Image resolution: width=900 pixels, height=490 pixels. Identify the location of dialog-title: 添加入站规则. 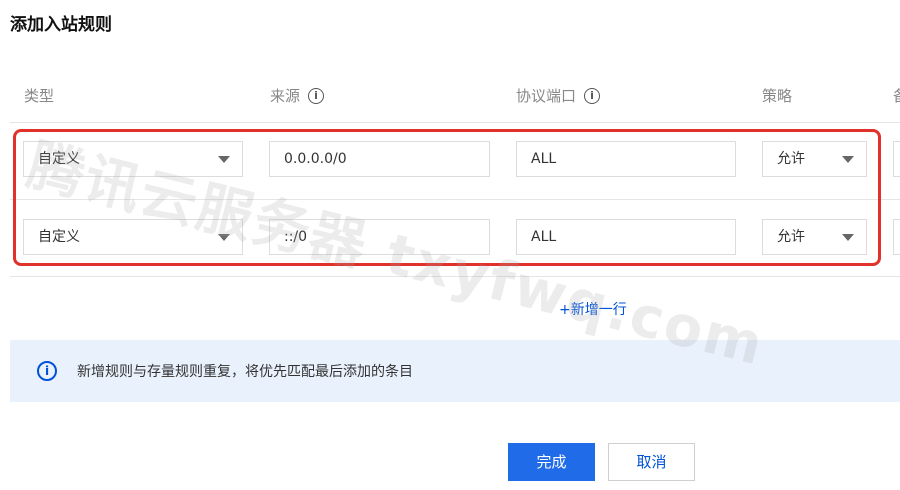
(61, 25).